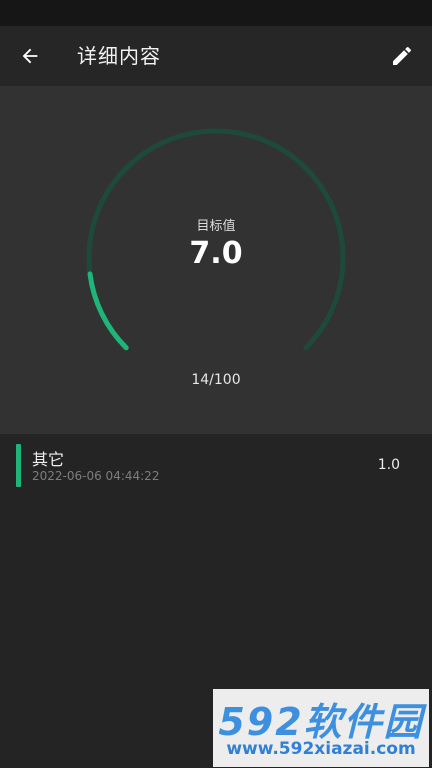 Image resolution: width=432 pixels, height=768 pixels. What do you see at coordinates (388, 465) in the screenshot?
I see `record-value: 1.0` at bounding box center [388, 465].